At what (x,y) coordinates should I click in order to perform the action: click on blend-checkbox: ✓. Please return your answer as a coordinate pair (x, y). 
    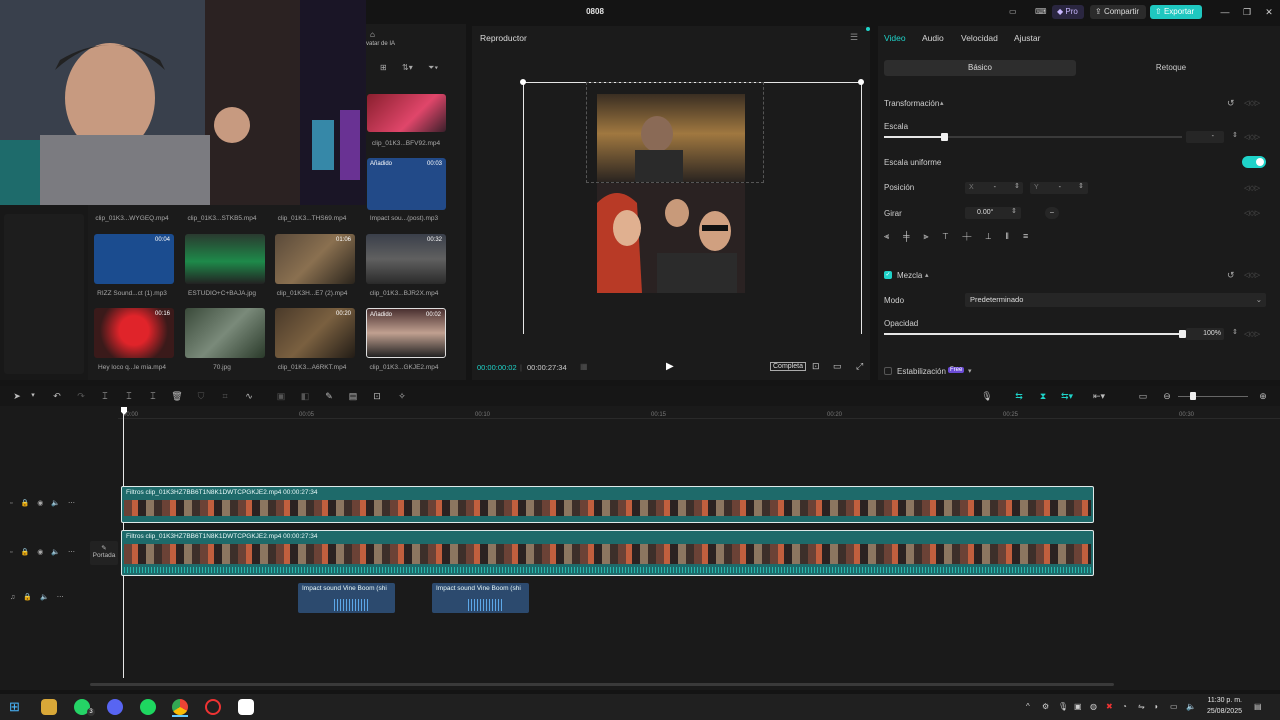
    Looking at the image, I should click on (888, 275).